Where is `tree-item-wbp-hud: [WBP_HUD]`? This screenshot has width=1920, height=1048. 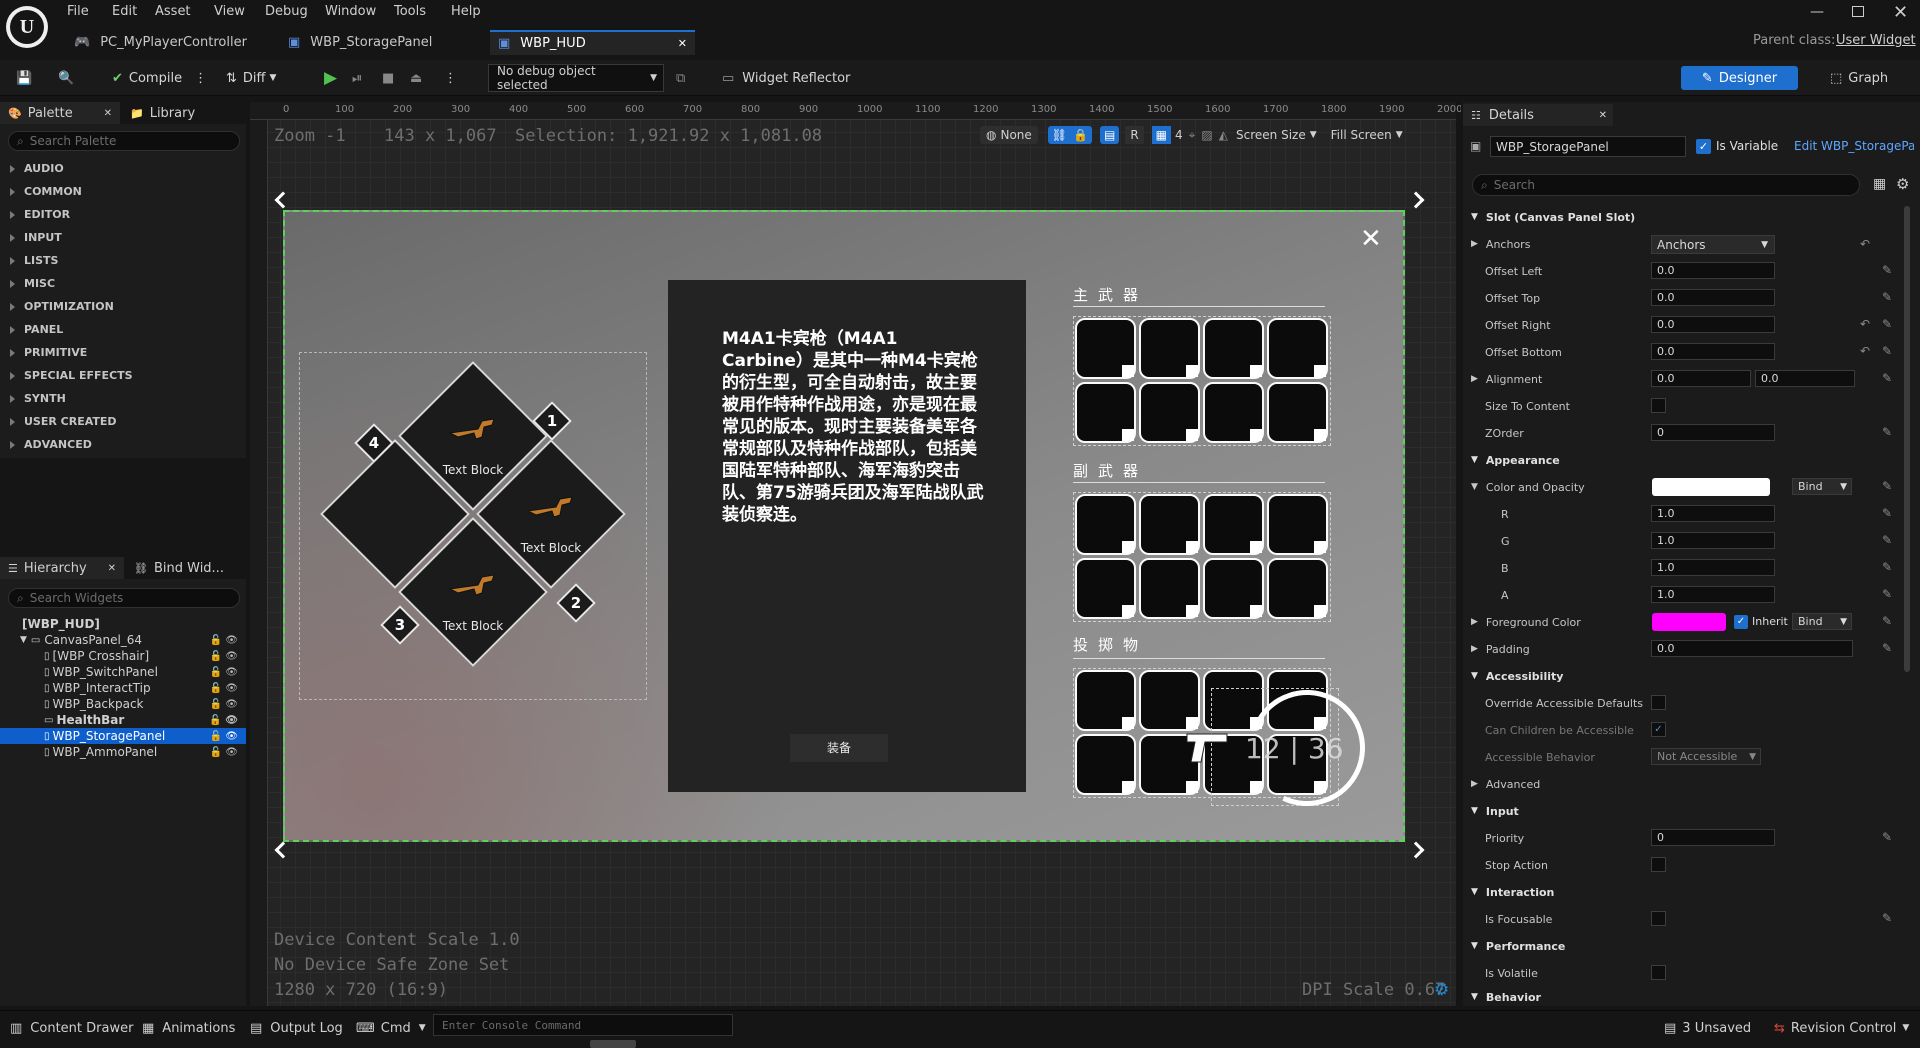 tree-item-wbp-hud: [WBP_HUD] is located at coordinates (123, 624).